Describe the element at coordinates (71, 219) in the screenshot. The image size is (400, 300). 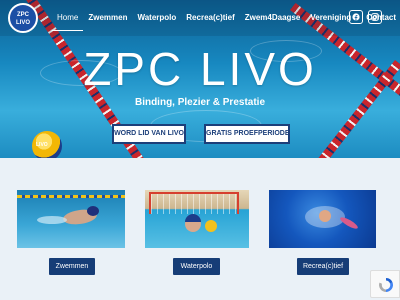
I see `card-image-zwemmen` at that location.